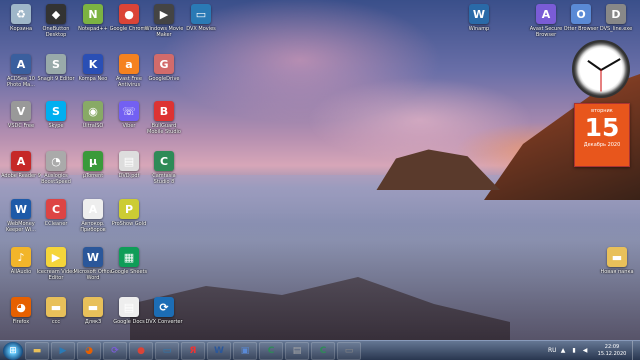 This screenshot has width=640, height=360. What do you see at coordinates (56, 275) in the screenshot?
I see `desktop-icon-label: Icecream Video Editor` at bounding box center [56, 275].